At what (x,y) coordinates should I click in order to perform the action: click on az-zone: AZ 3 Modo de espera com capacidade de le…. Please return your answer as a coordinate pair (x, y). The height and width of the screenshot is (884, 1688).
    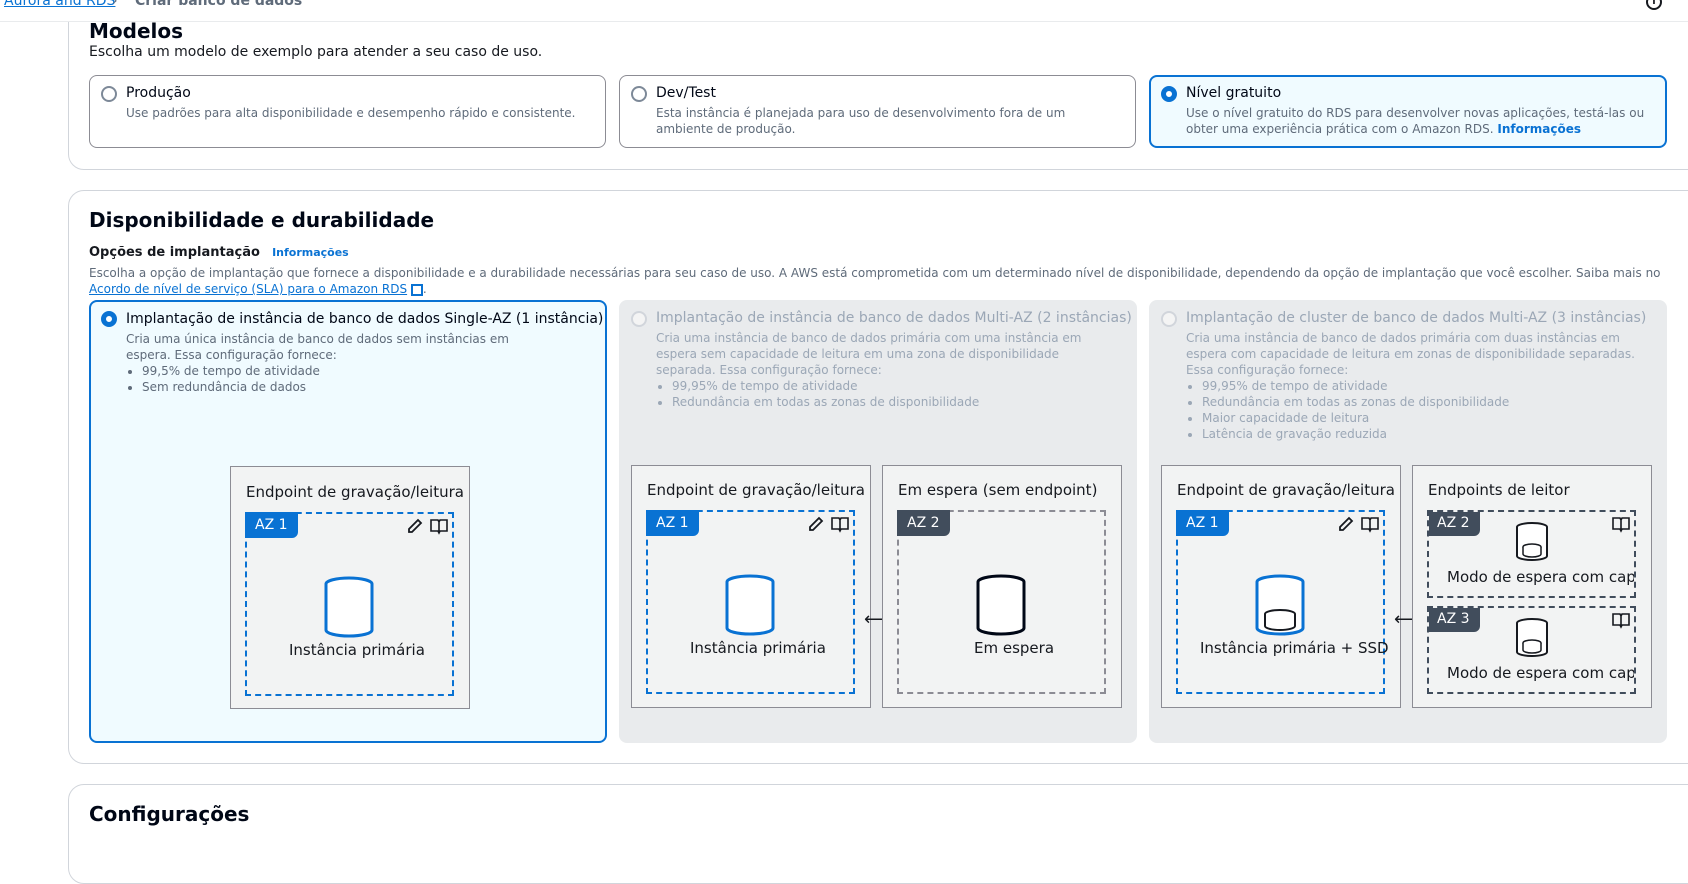
    Looking at the image, I should click on (1531, 650).